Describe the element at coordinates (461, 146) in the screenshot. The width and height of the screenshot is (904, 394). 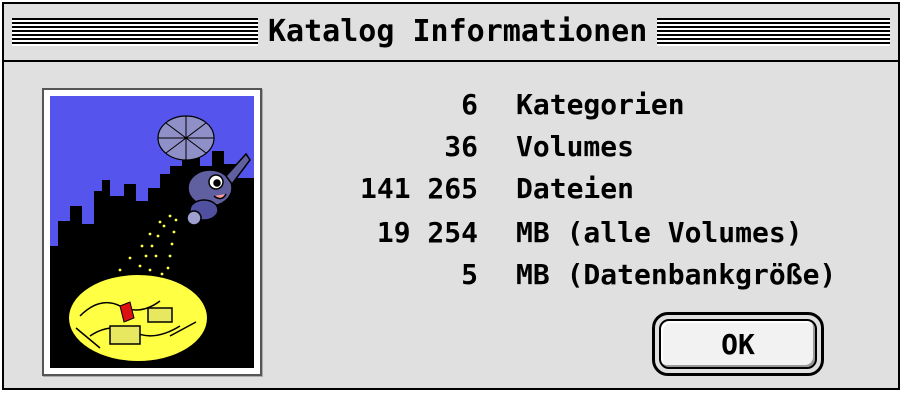
I see `stat-value-volumes: 36` at that location.